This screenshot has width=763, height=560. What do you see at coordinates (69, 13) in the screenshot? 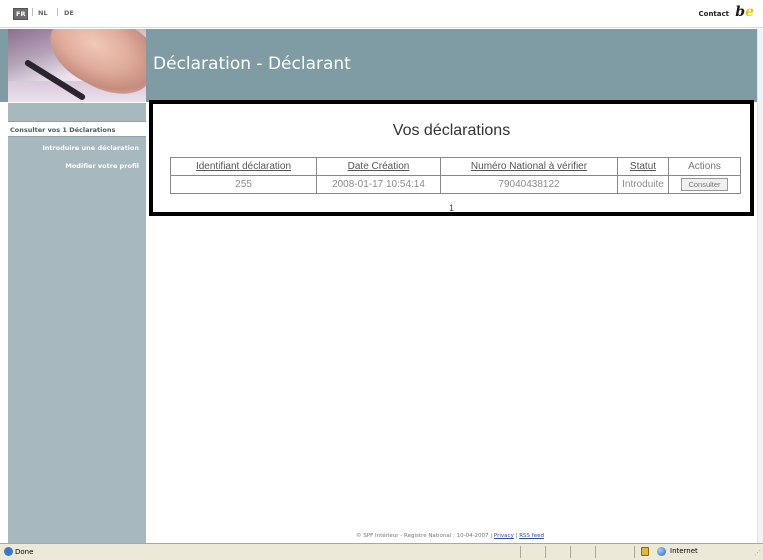
I see `language-de-link: DE` at bounding box center [69, 13].